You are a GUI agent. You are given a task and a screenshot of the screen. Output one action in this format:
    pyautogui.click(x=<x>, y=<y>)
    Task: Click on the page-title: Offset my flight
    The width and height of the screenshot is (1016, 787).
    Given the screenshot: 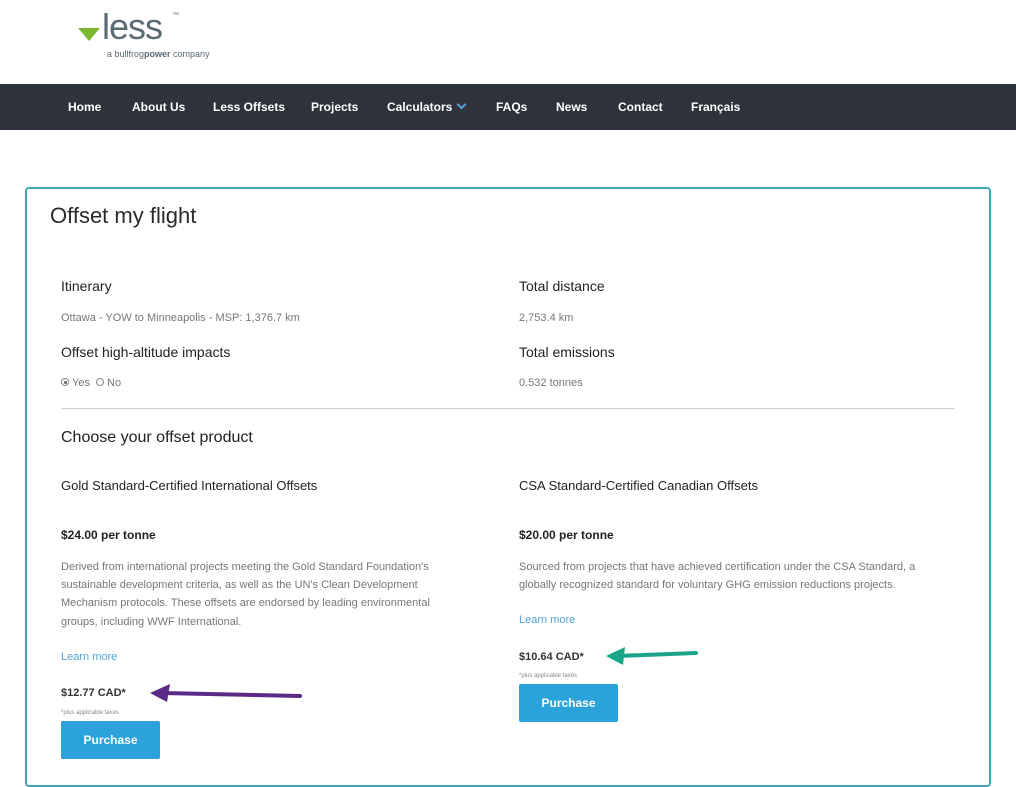 What is the action you would take?
    pyautogui.click(x=123, y=215)
    